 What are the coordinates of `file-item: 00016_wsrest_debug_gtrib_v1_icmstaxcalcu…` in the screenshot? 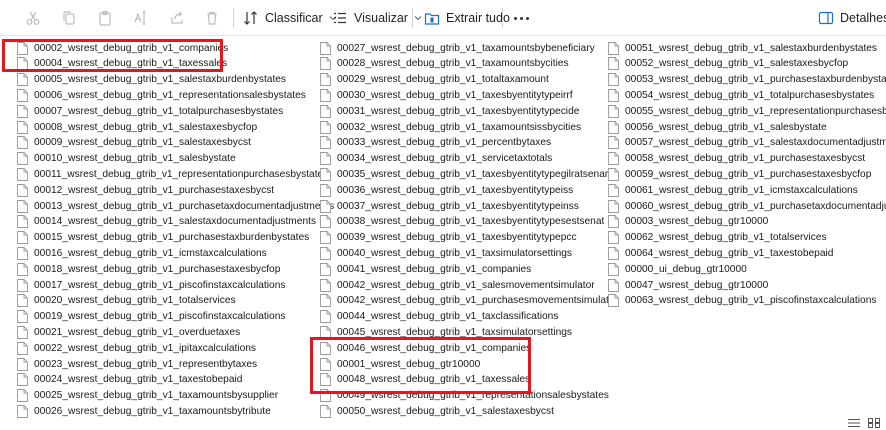 It's located at (142, 253).